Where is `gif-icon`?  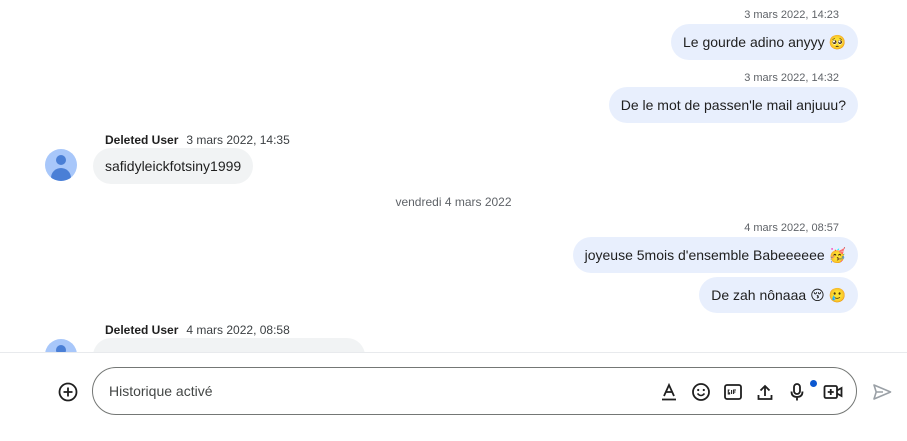
gif-icon is located at coordinates (733, 392).